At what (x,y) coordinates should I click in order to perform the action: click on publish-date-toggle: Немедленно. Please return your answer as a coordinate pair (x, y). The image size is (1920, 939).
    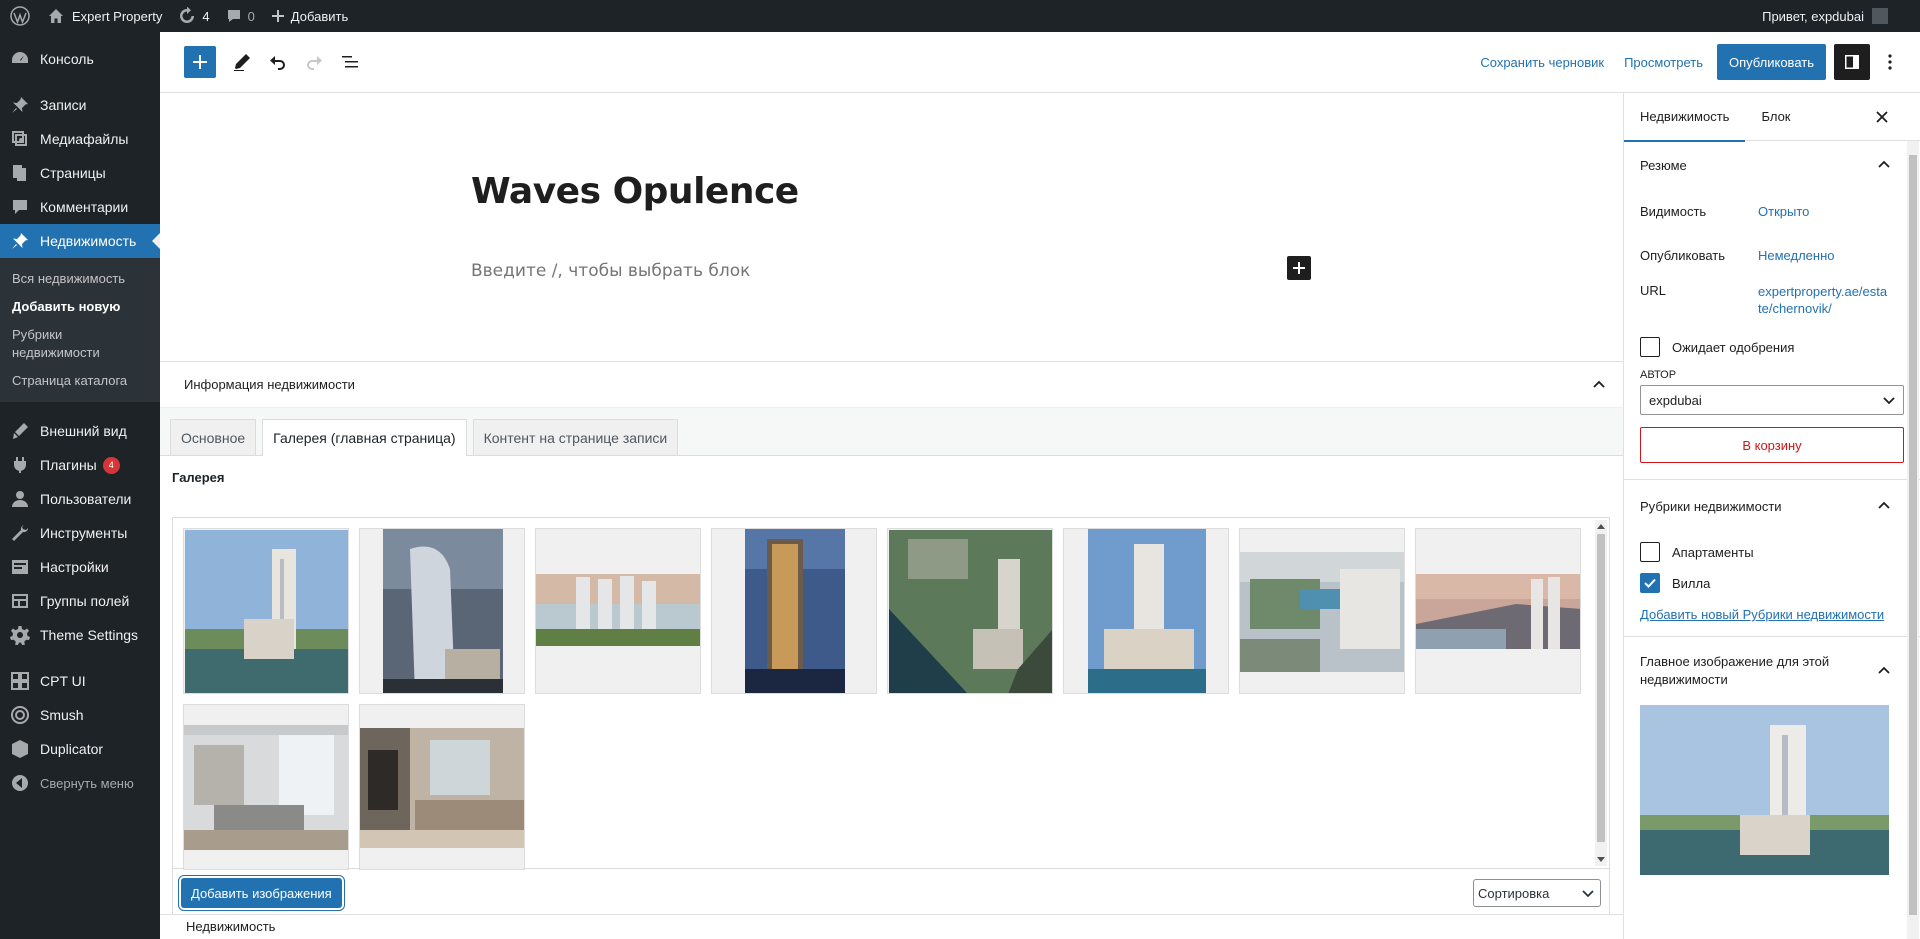
    Looking at the image, I should click on (1796, 255).